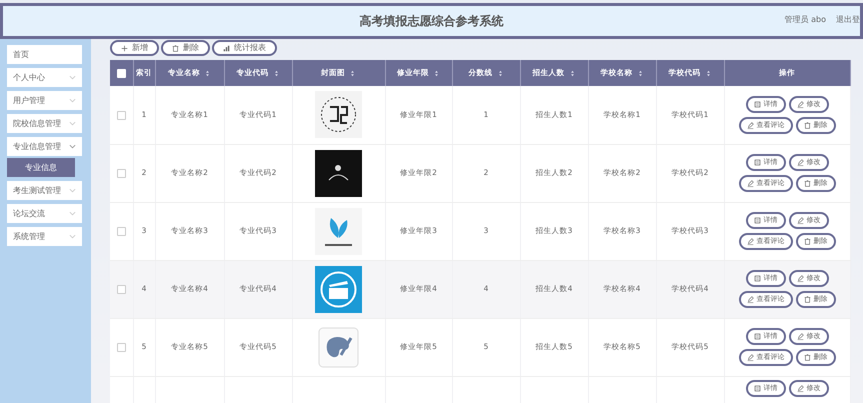  What do you see at coordinates (44, 190) in the screenshot?
I see `sidebar-item: 考生测试管理` at bounding box center [44, 190].